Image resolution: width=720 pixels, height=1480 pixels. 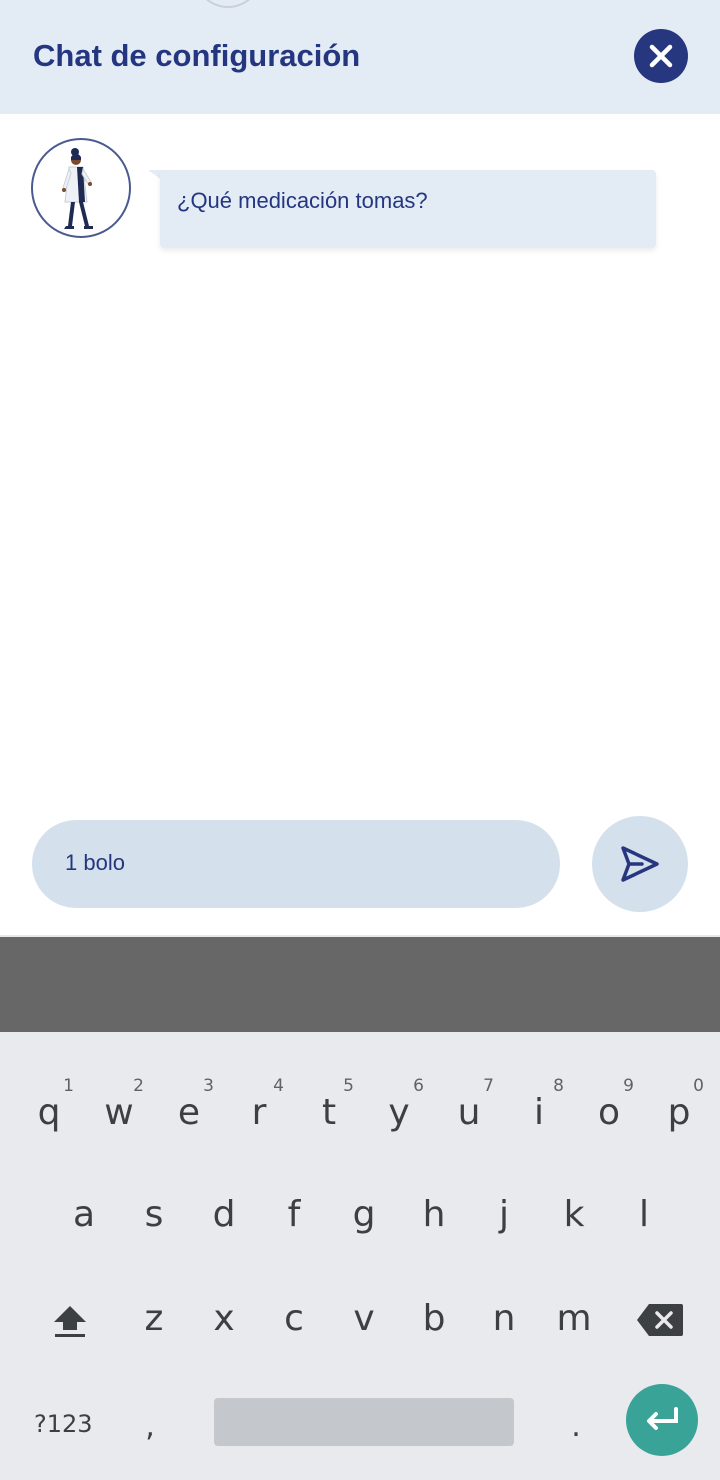 What do you see at coordinates (364, 1318) in the screenshot?
I see `key-v: v` at bounding box center [364, 1318].